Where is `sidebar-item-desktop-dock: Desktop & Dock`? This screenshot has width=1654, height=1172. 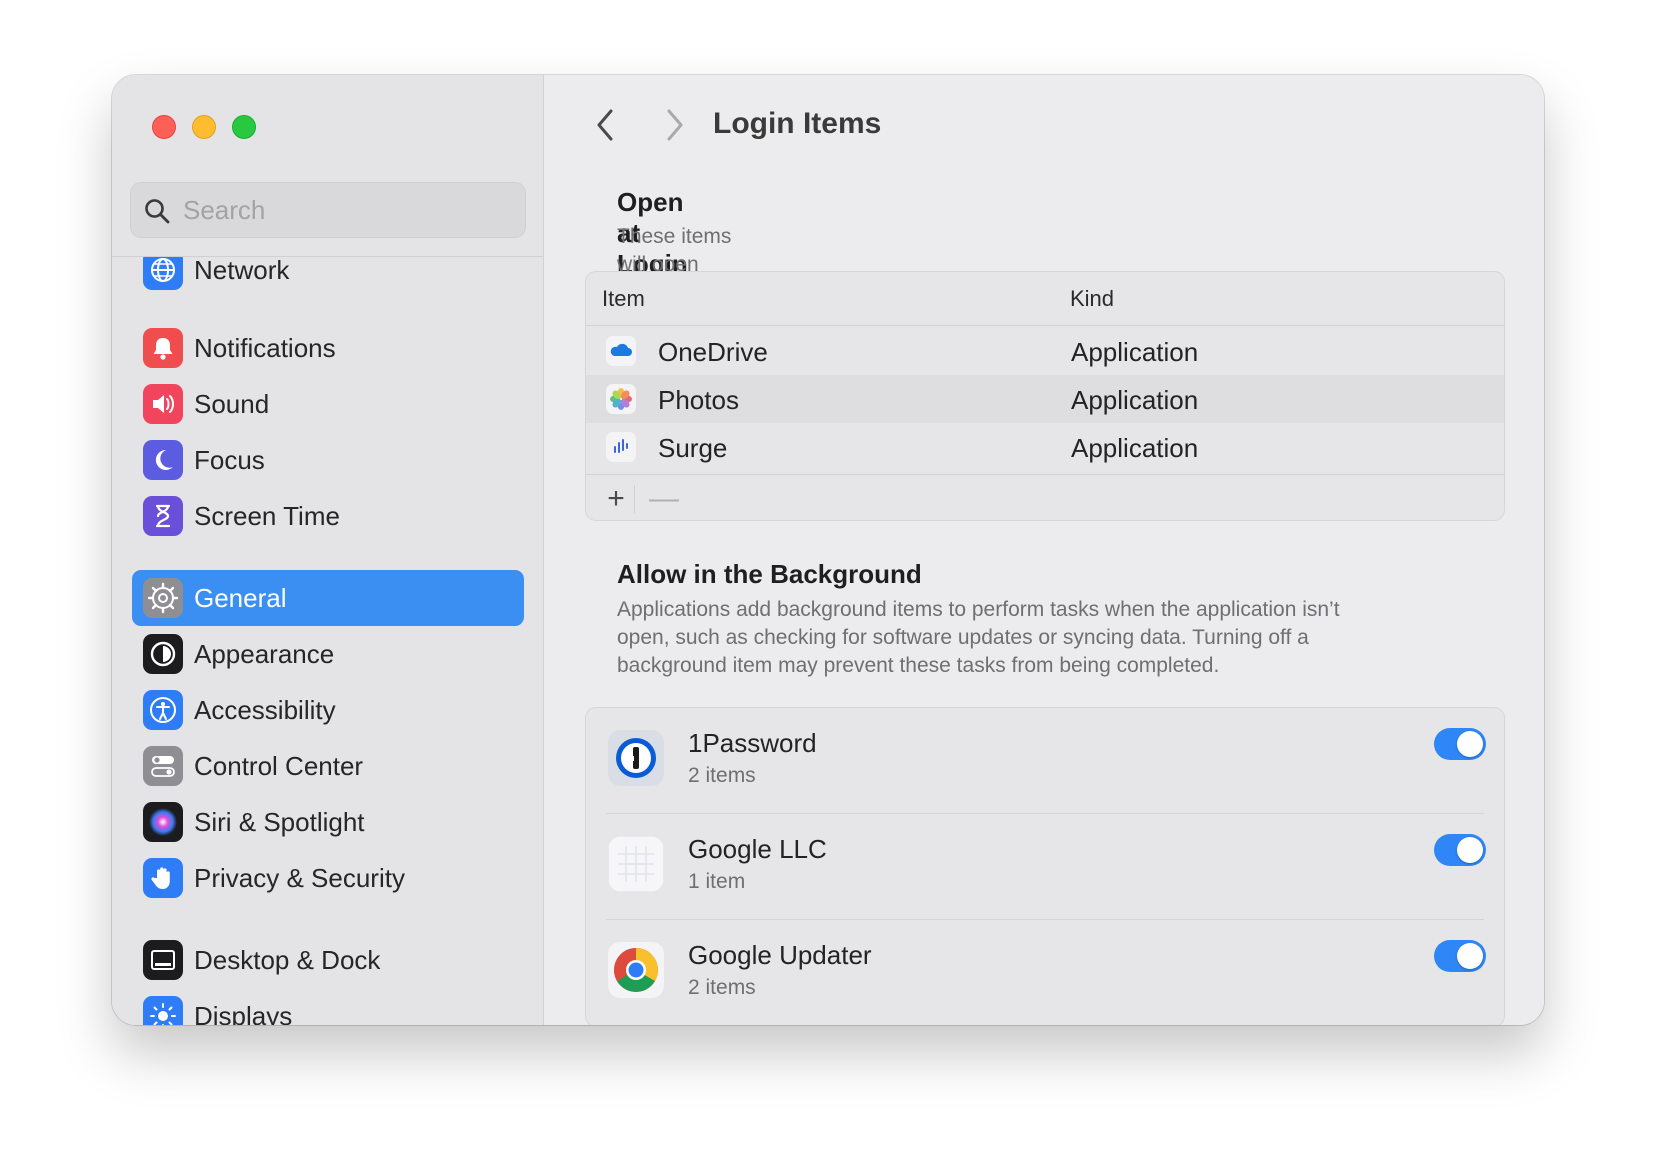
sidebar-item-desktop-dock: Desktop & Dock is located at coordinates (328, 960).